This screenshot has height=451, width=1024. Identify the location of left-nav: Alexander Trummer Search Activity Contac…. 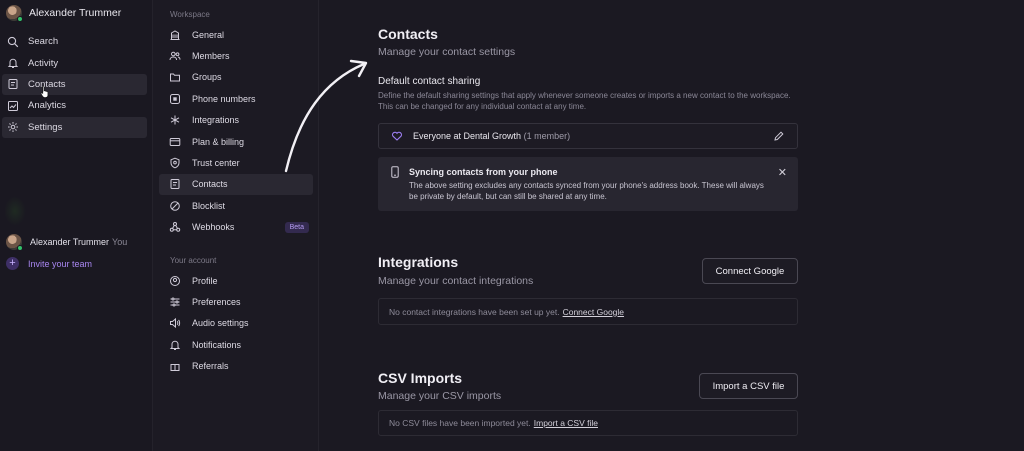
(76, 225).